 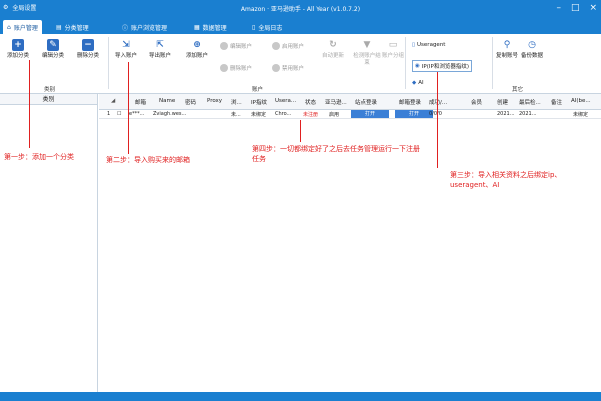 What do you see at coordinates (476, 102) in the screenshot?
I see `column-header: 会员` at bounding box center [476, 102].